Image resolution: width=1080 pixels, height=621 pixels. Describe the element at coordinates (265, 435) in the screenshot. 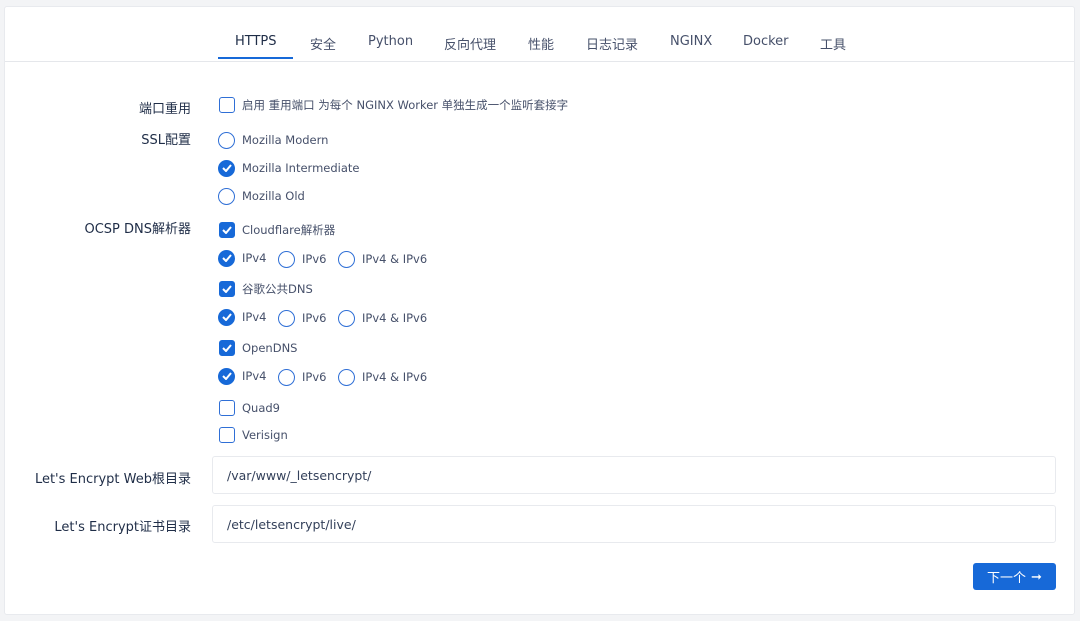

I see `verisign-label: Verisign` at that location.